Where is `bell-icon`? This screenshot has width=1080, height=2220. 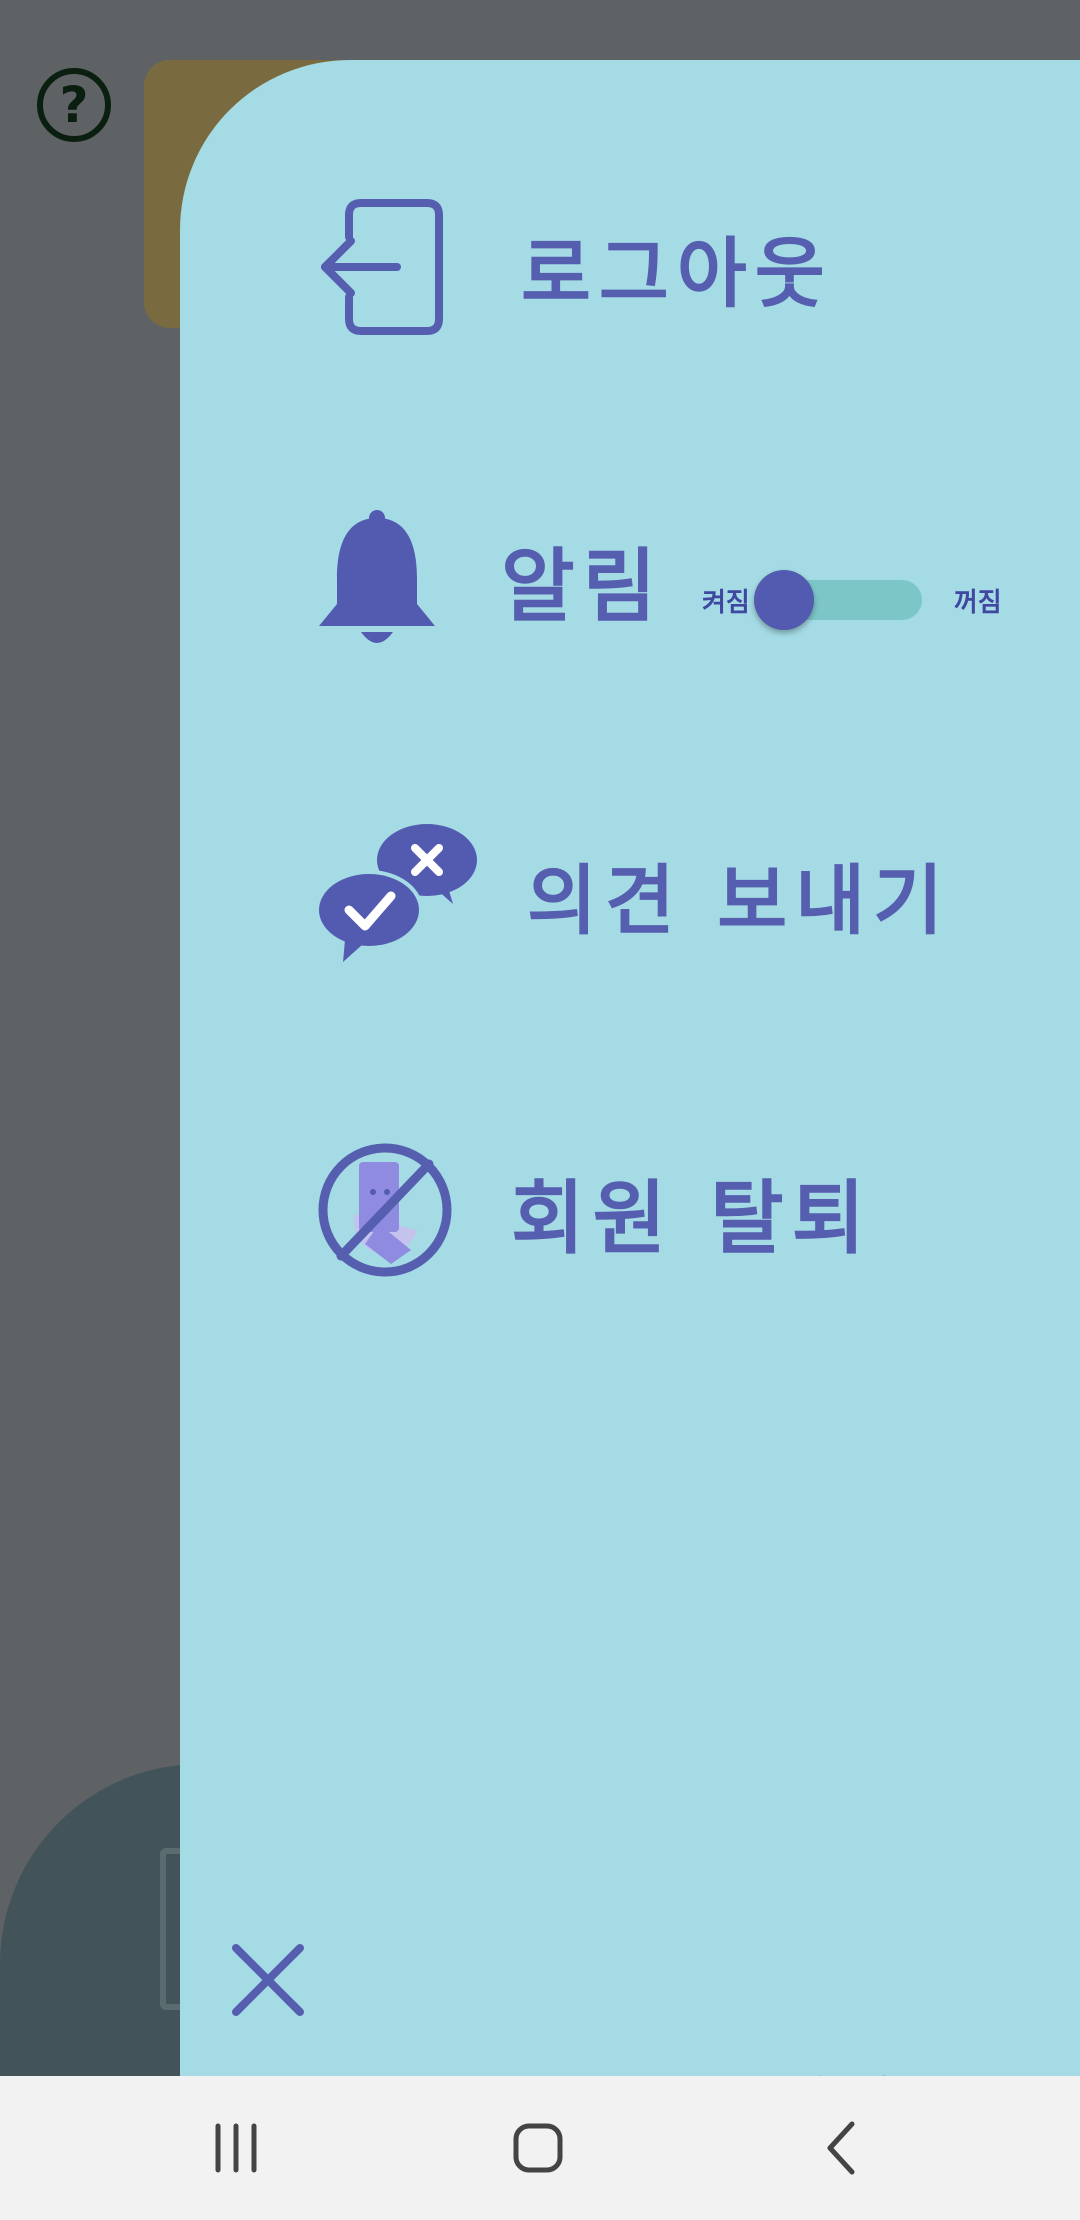 bell-icon is located at coordinates (377, 580).